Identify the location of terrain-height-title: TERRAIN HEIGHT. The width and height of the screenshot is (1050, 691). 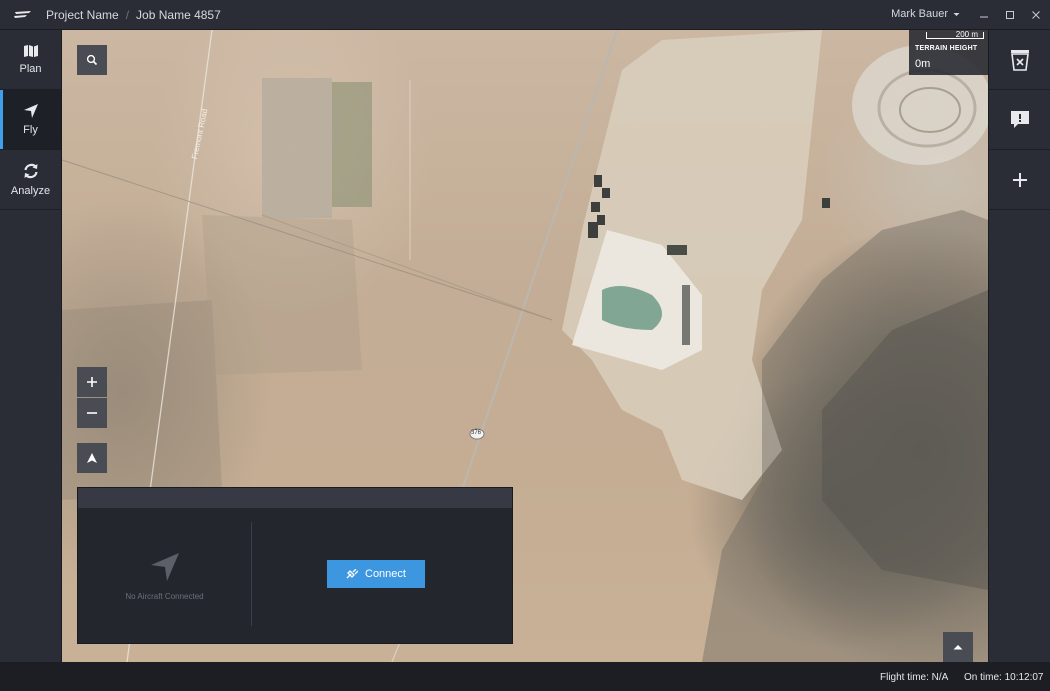
(946, 48).